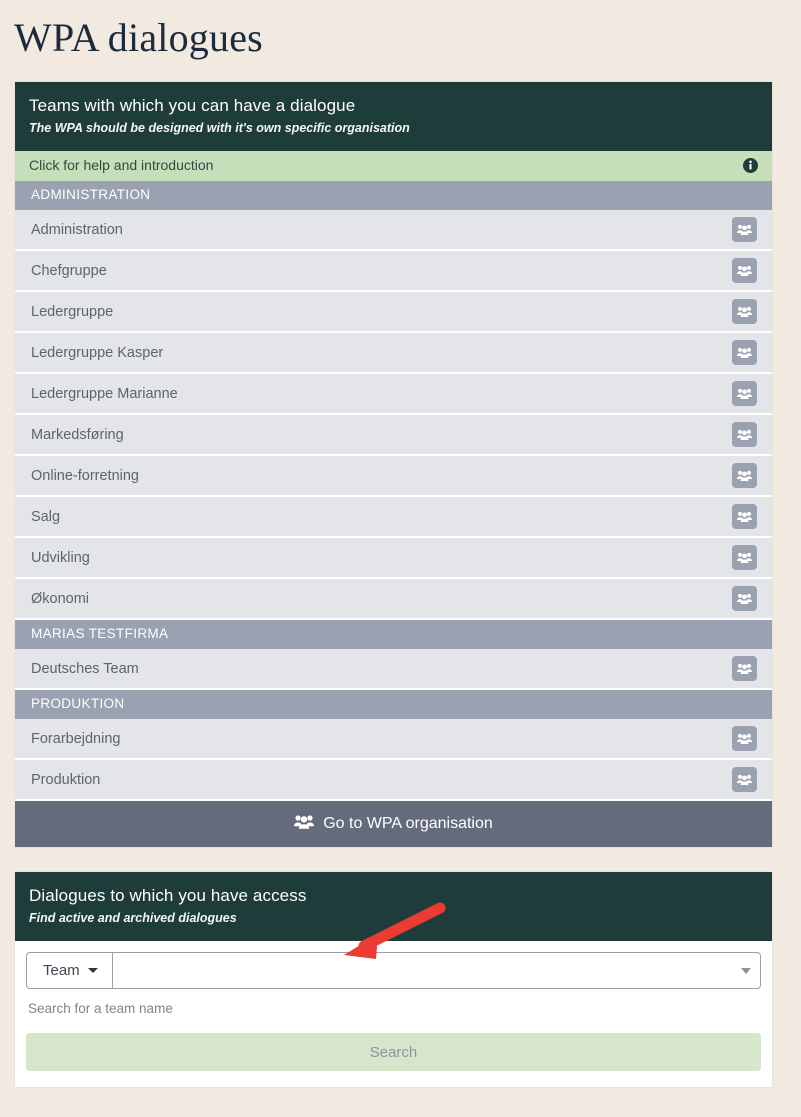 This screenshot has height=1117, width=801. I want to click on team-group-header: ADMINISTRATION, so click(393, 195).